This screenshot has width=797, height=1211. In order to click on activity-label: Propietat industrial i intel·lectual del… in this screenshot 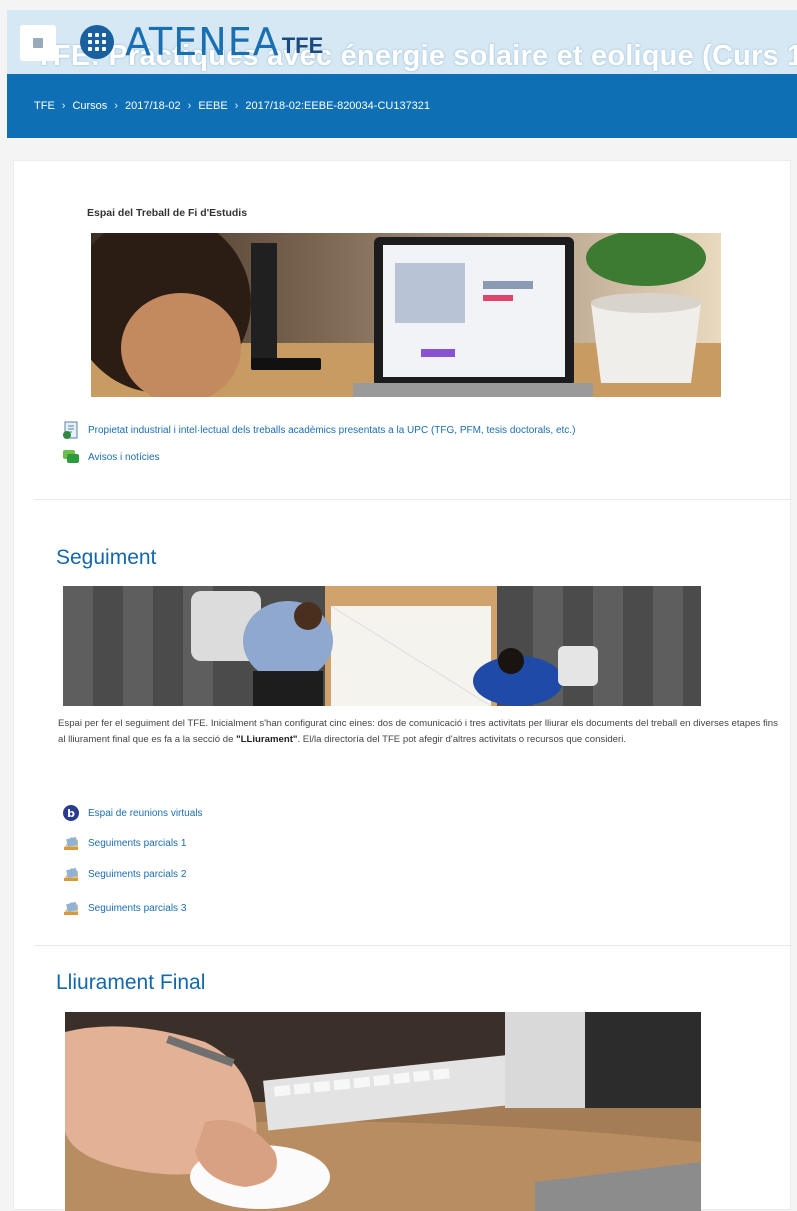, I will do `click(332, 430)`.